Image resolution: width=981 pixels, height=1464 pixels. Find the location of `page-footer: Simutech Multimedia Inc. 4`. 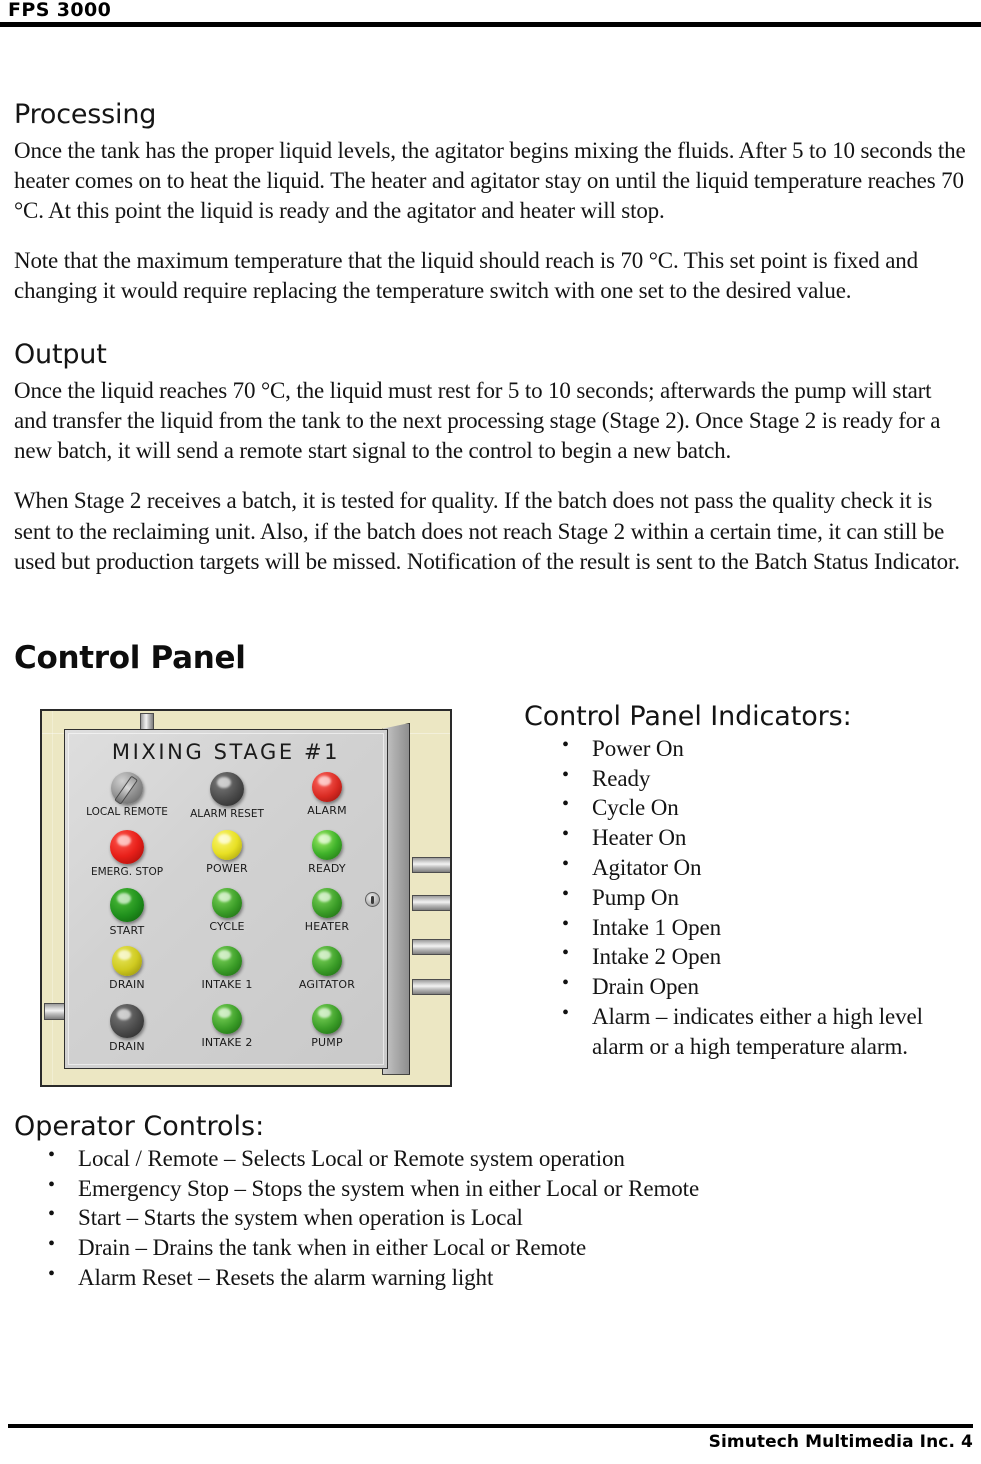

page-footer: Simutech Multimedia Inc. 4 is located at coordinates (490, 1440).